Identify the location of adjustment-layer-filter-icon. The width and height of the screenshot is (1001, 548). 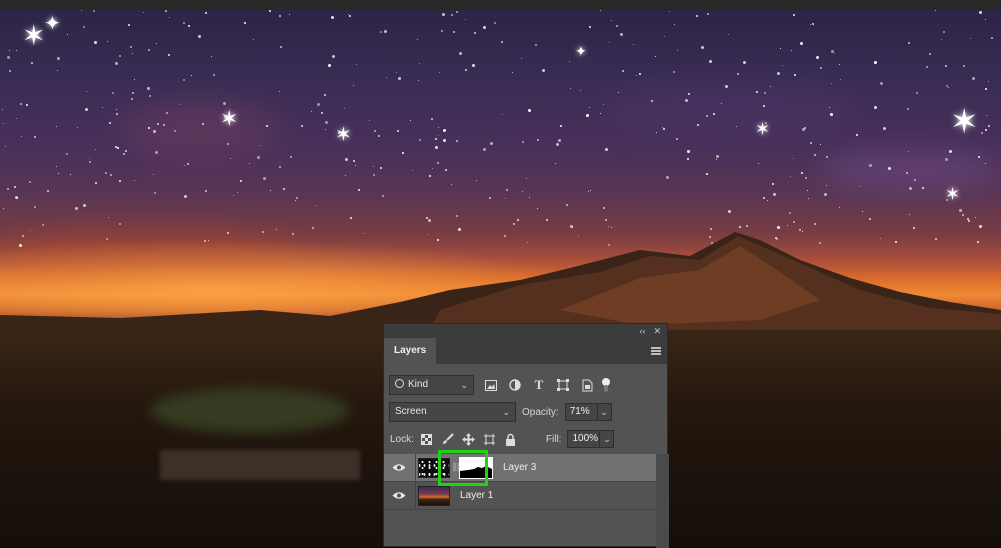
(515, 385).